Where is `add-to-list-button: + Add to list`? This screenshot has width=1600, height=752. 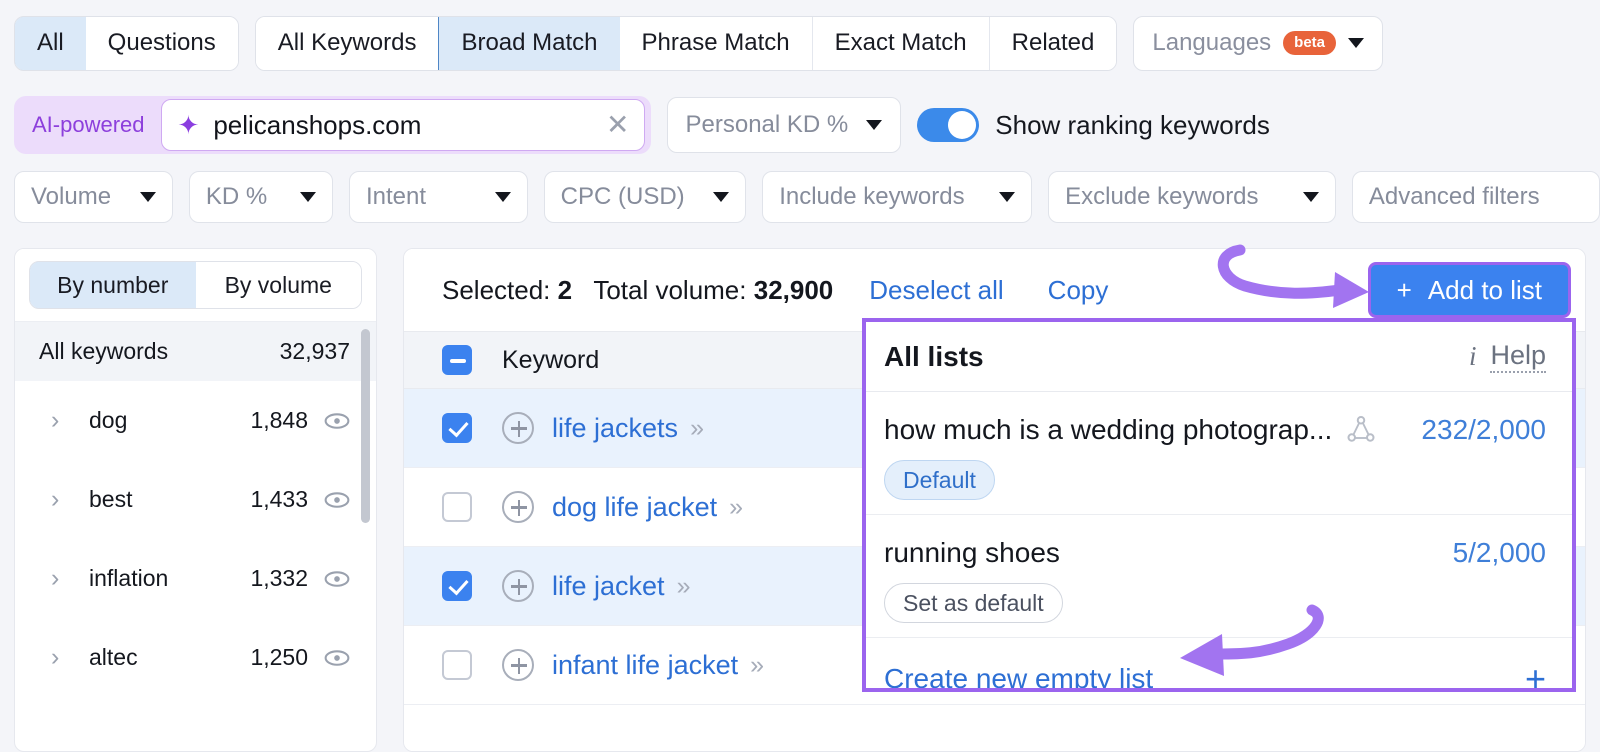
add-to-list-button: + Add to list is located at coordinates (1469, 290).